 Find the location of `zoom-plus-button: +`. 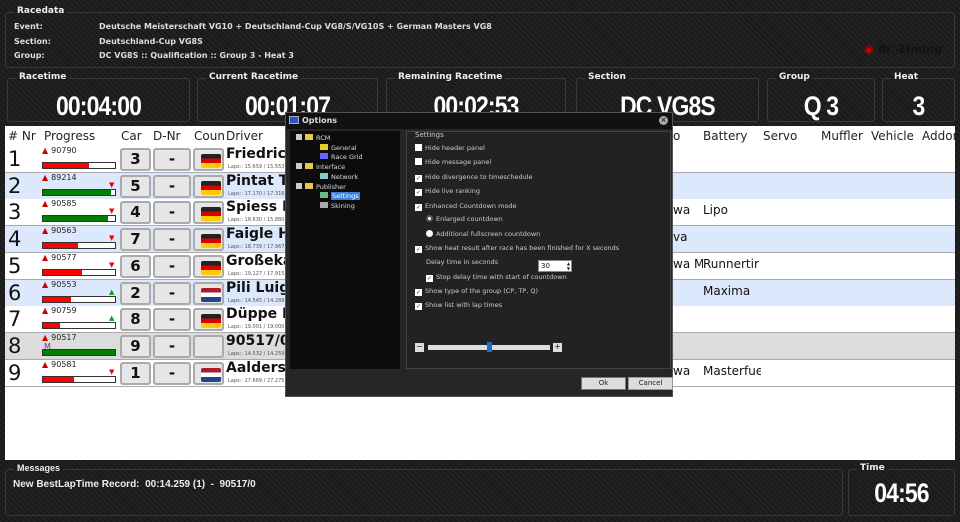

zoom-plus-button: + is located at coordinates (557, 347).